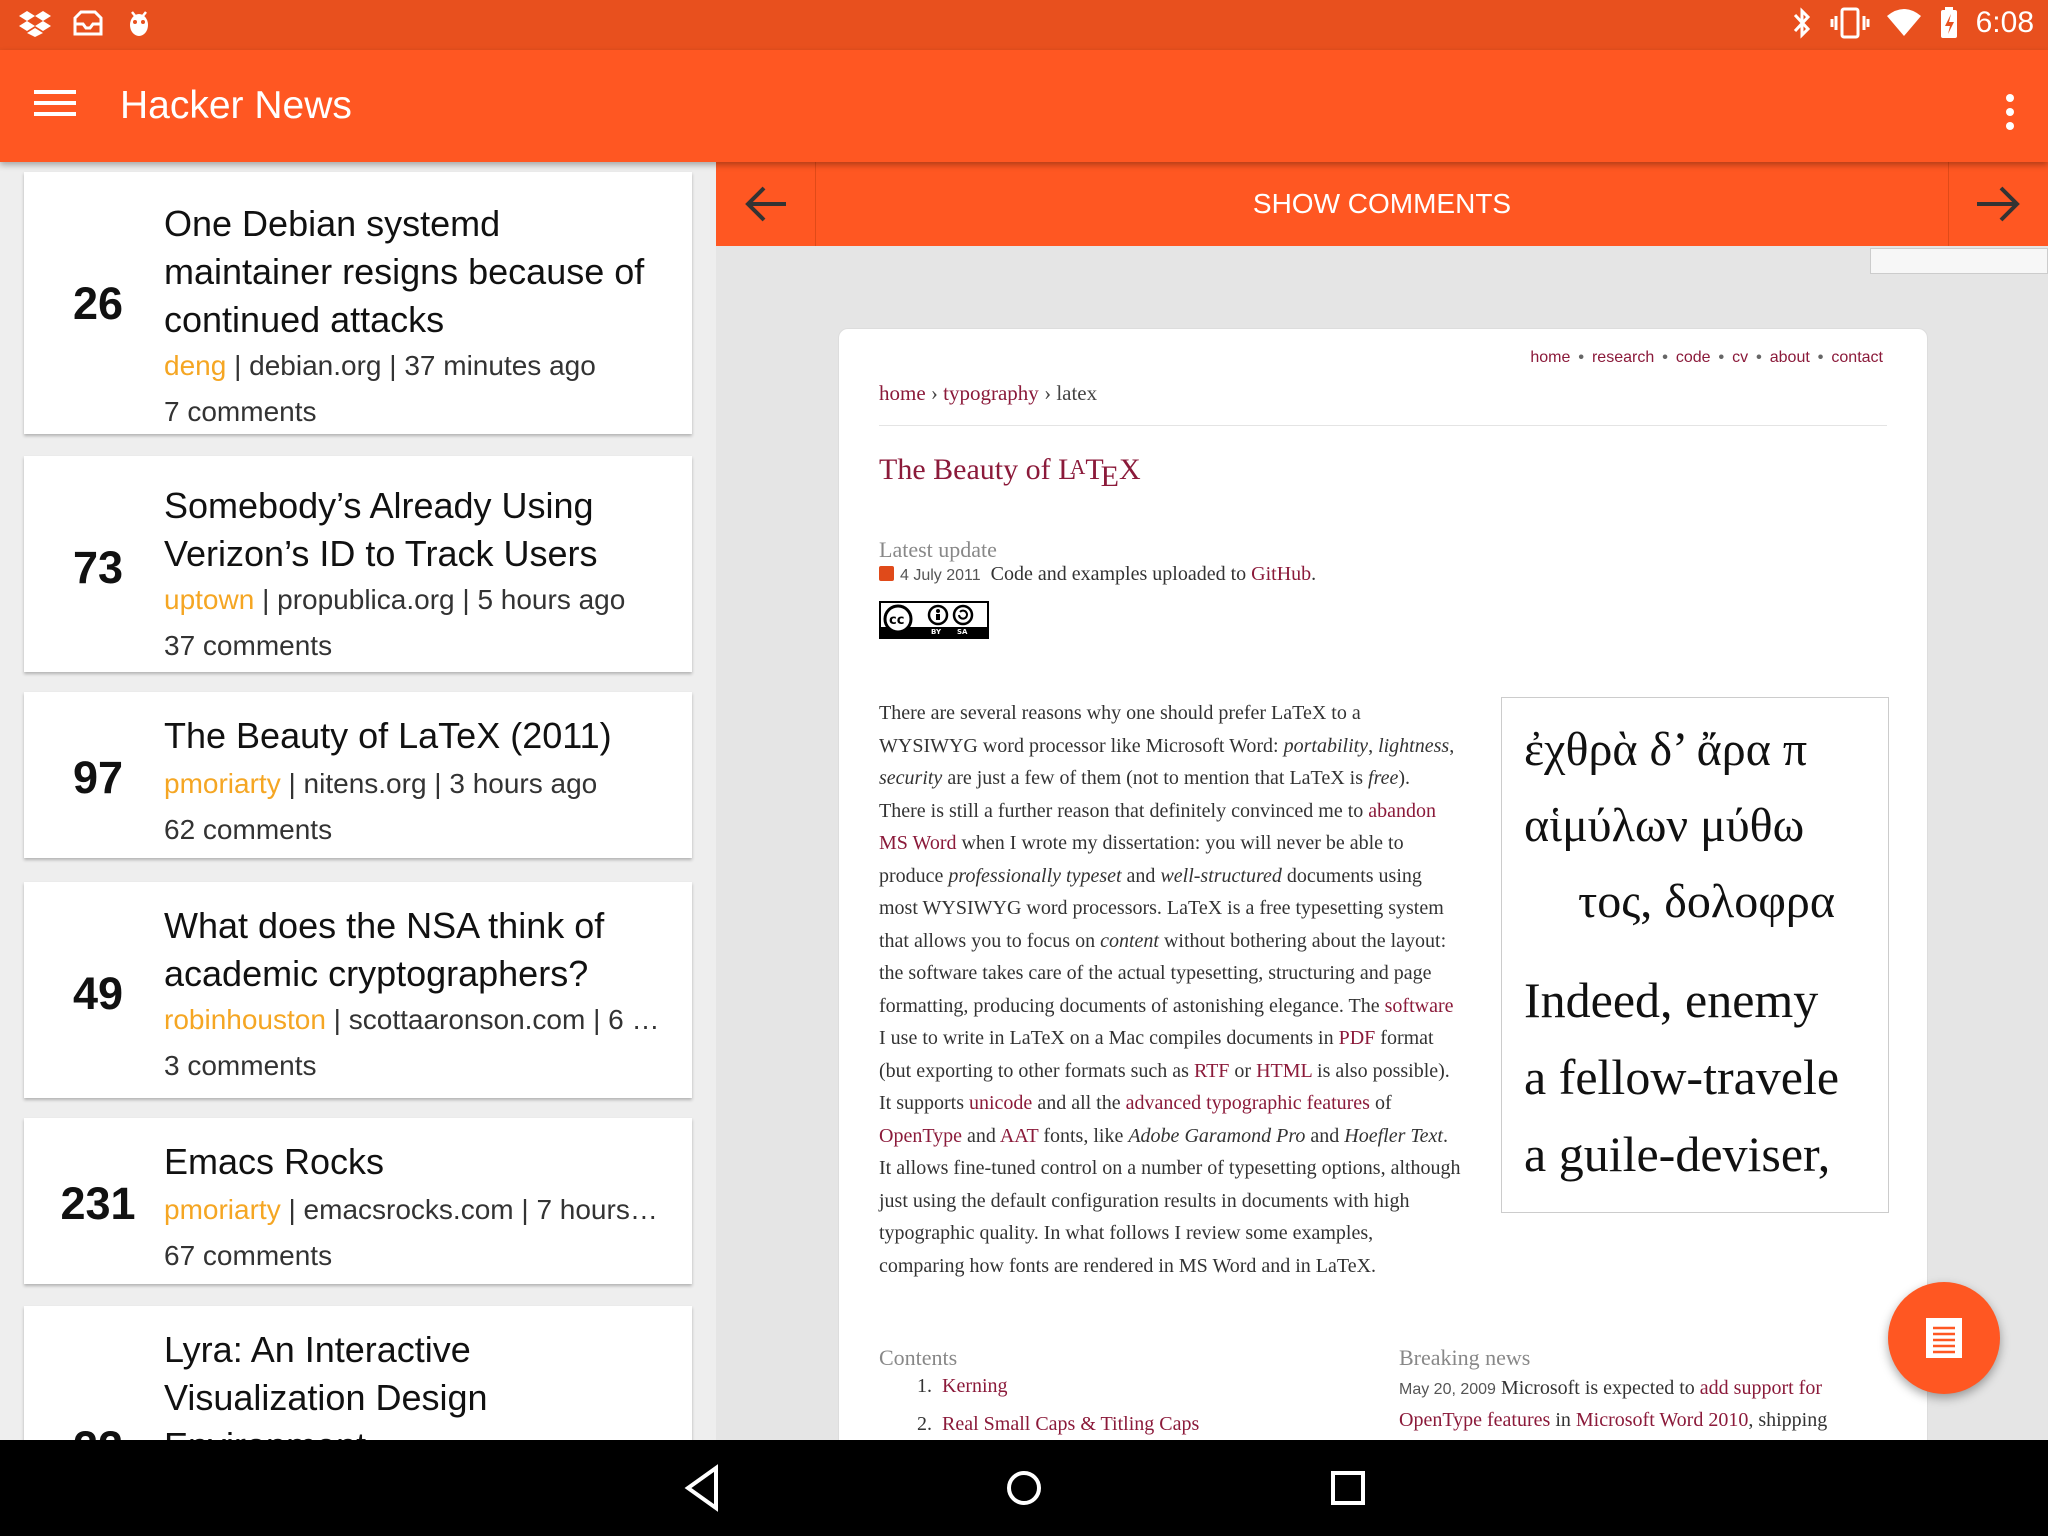 Image resolution: width=2048 pixels, height=1536 pixels. What do you see at coordinates (1019, 1136) in the screenshot?
I see `aat-link: AAT` at bounding box center [1019, 1136].